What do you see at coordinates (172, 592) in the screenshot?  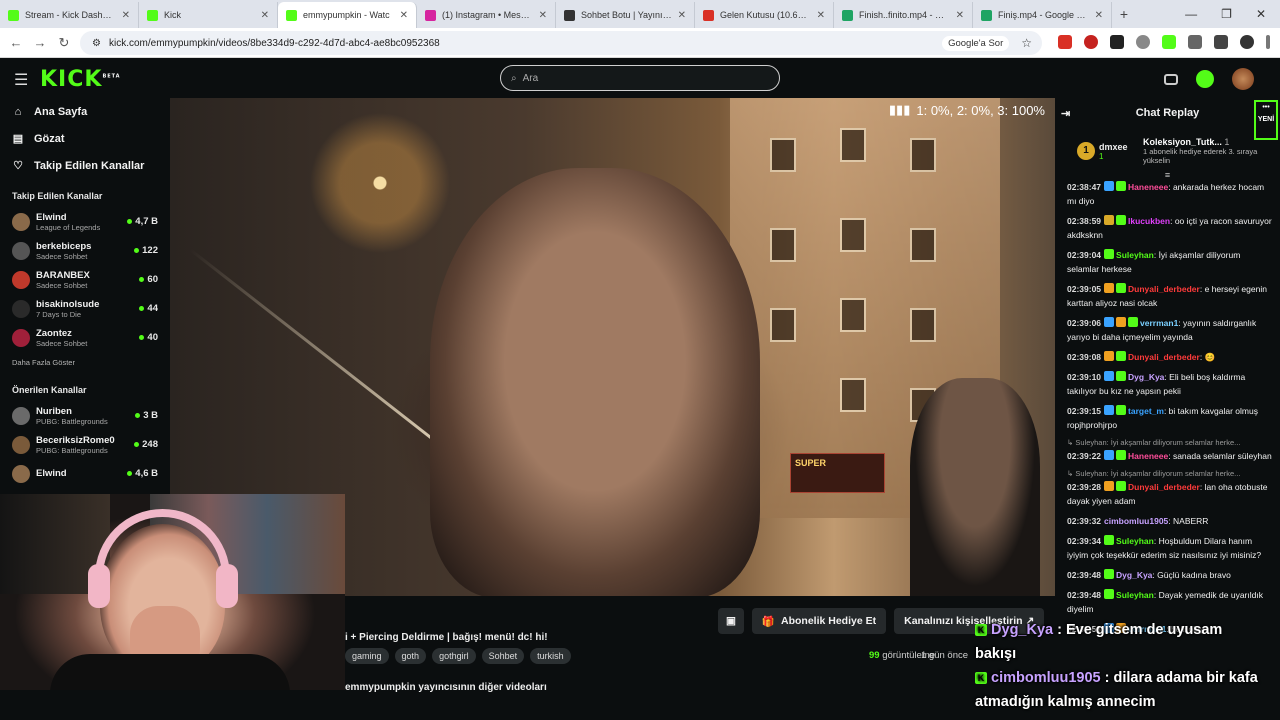 I see `webcam-overlay` at bounding box center [172, 592].